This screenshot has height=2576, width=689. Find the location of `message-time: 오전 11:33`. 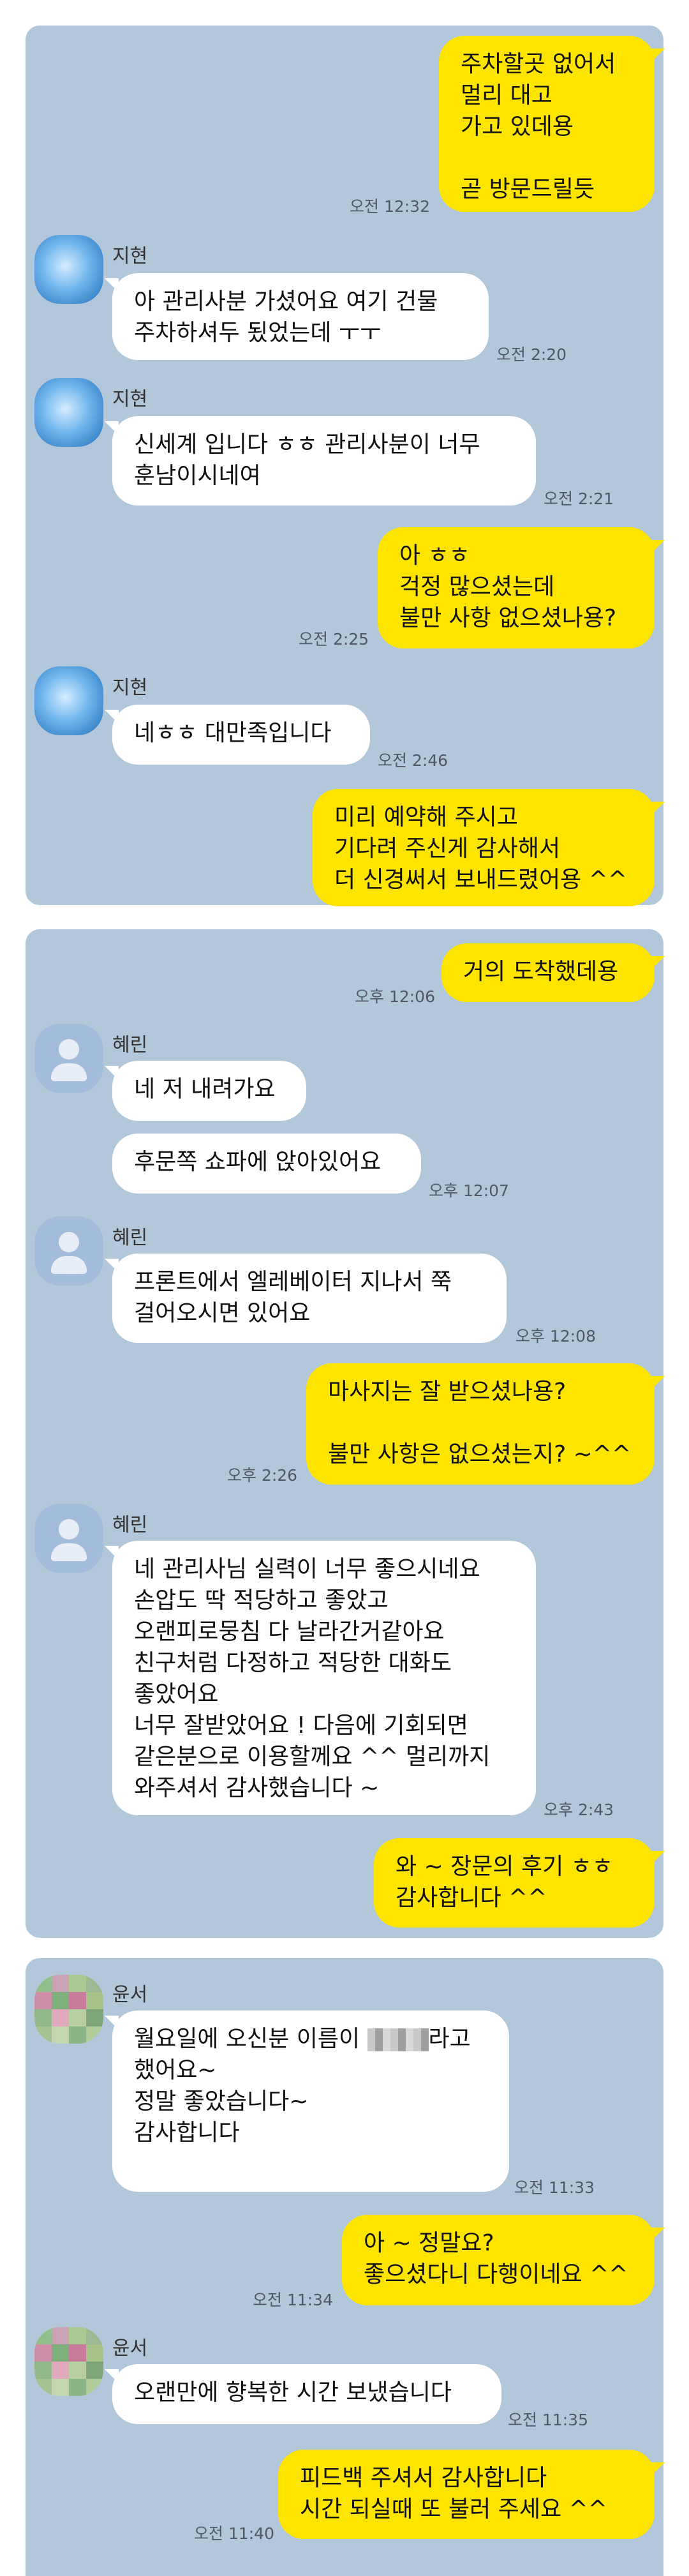

message-time: 오전 11:33 is located at coordinates (554, 2187).